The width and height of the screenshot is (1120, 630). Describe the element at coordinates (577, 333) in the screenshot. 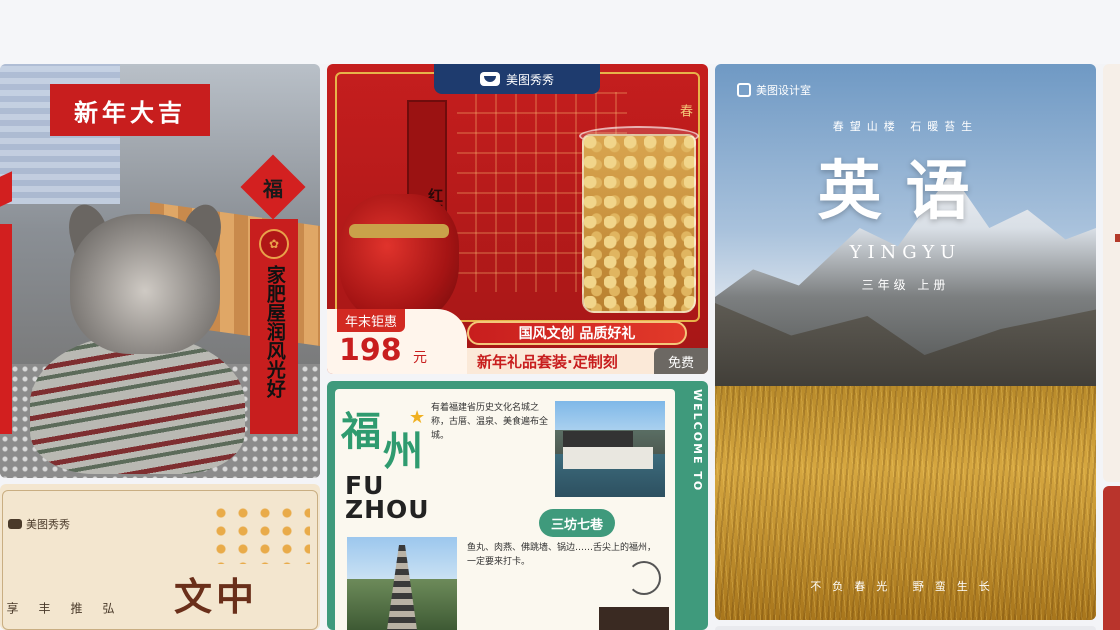

I see `slogan-pill: 国风文创 品质好礼` at that location.